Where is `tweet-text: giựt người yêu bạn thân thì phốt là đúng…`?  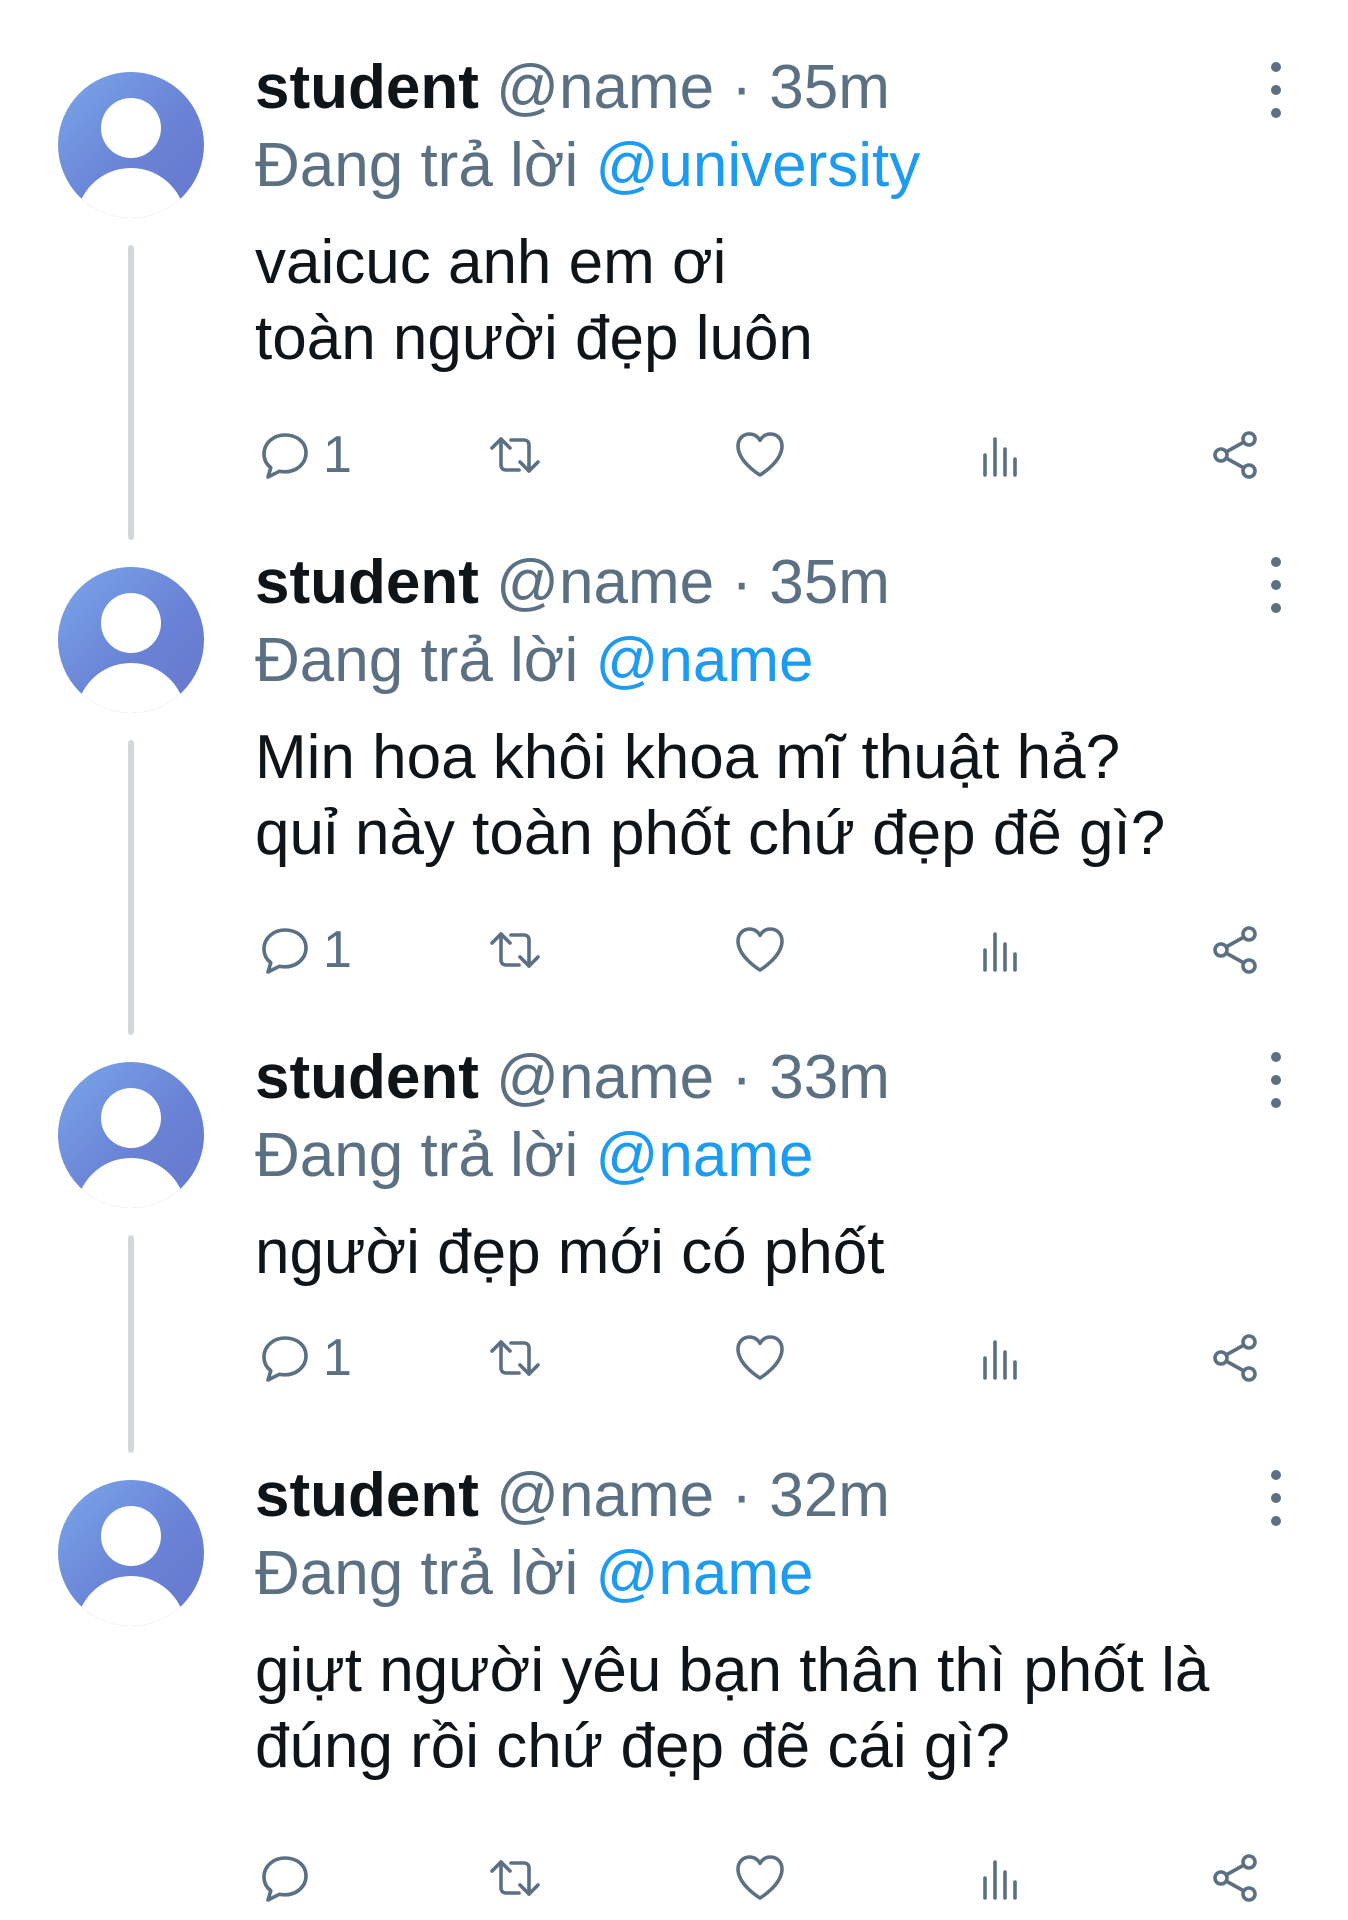 tweet-text: giựt người yêu bạn thân thì phốt là đúng… is located at coordinates (732, 1708).